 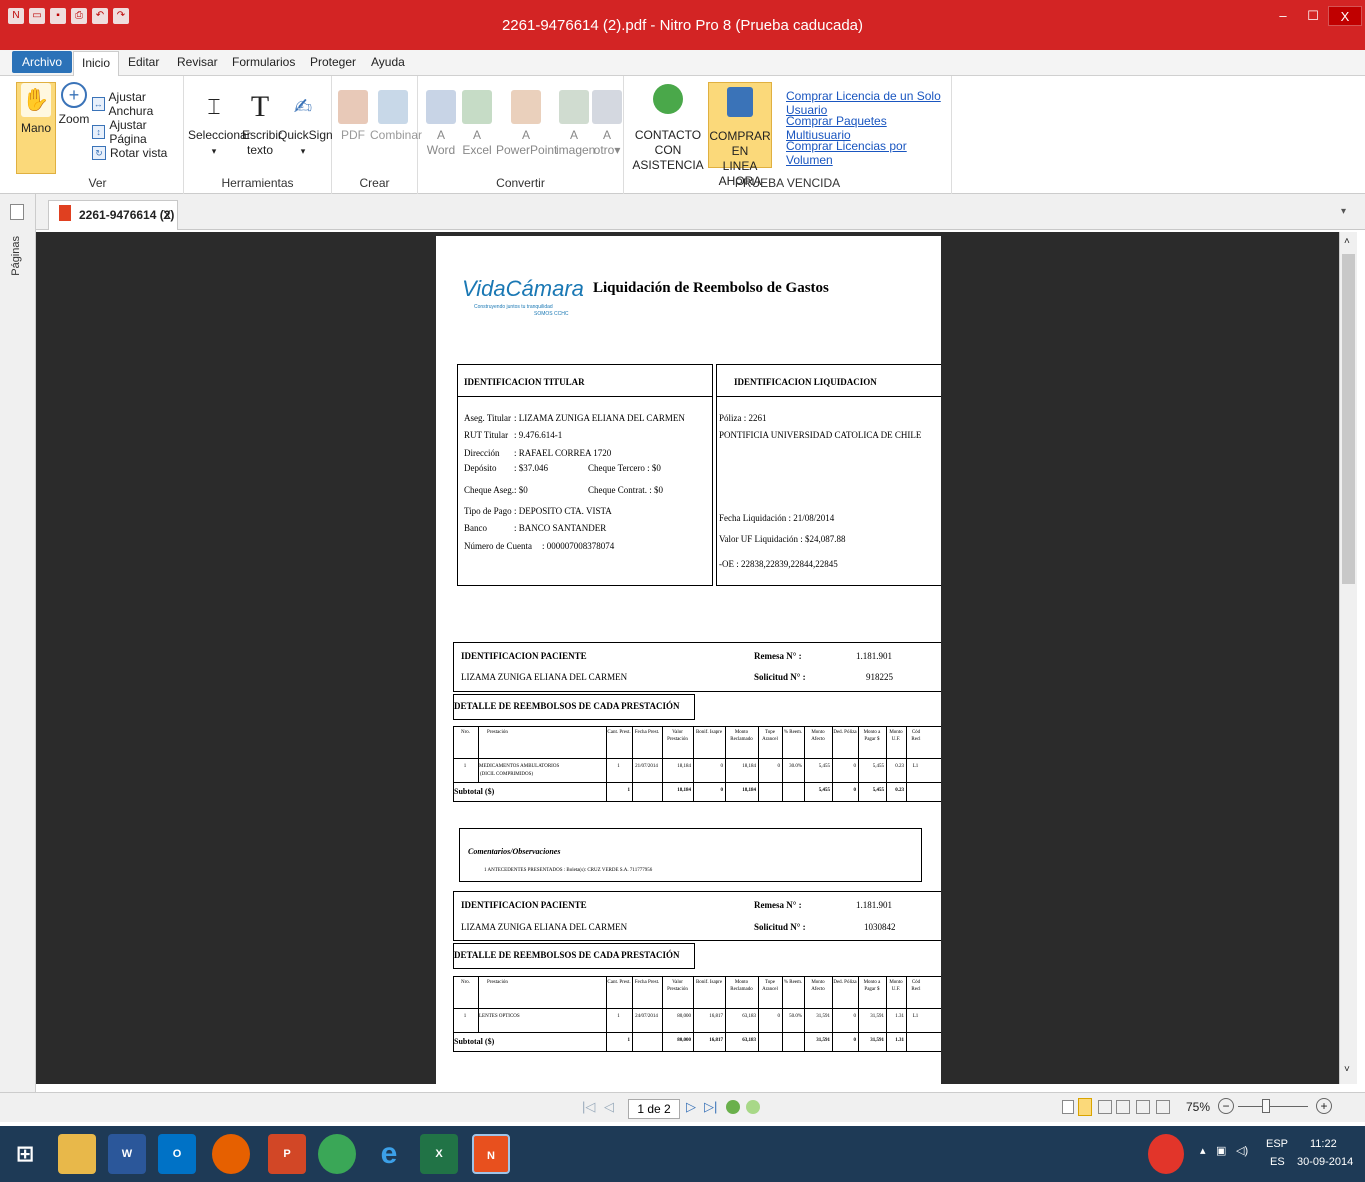 I want to click on tray-app-icon, so click(x=1166, y=1154).